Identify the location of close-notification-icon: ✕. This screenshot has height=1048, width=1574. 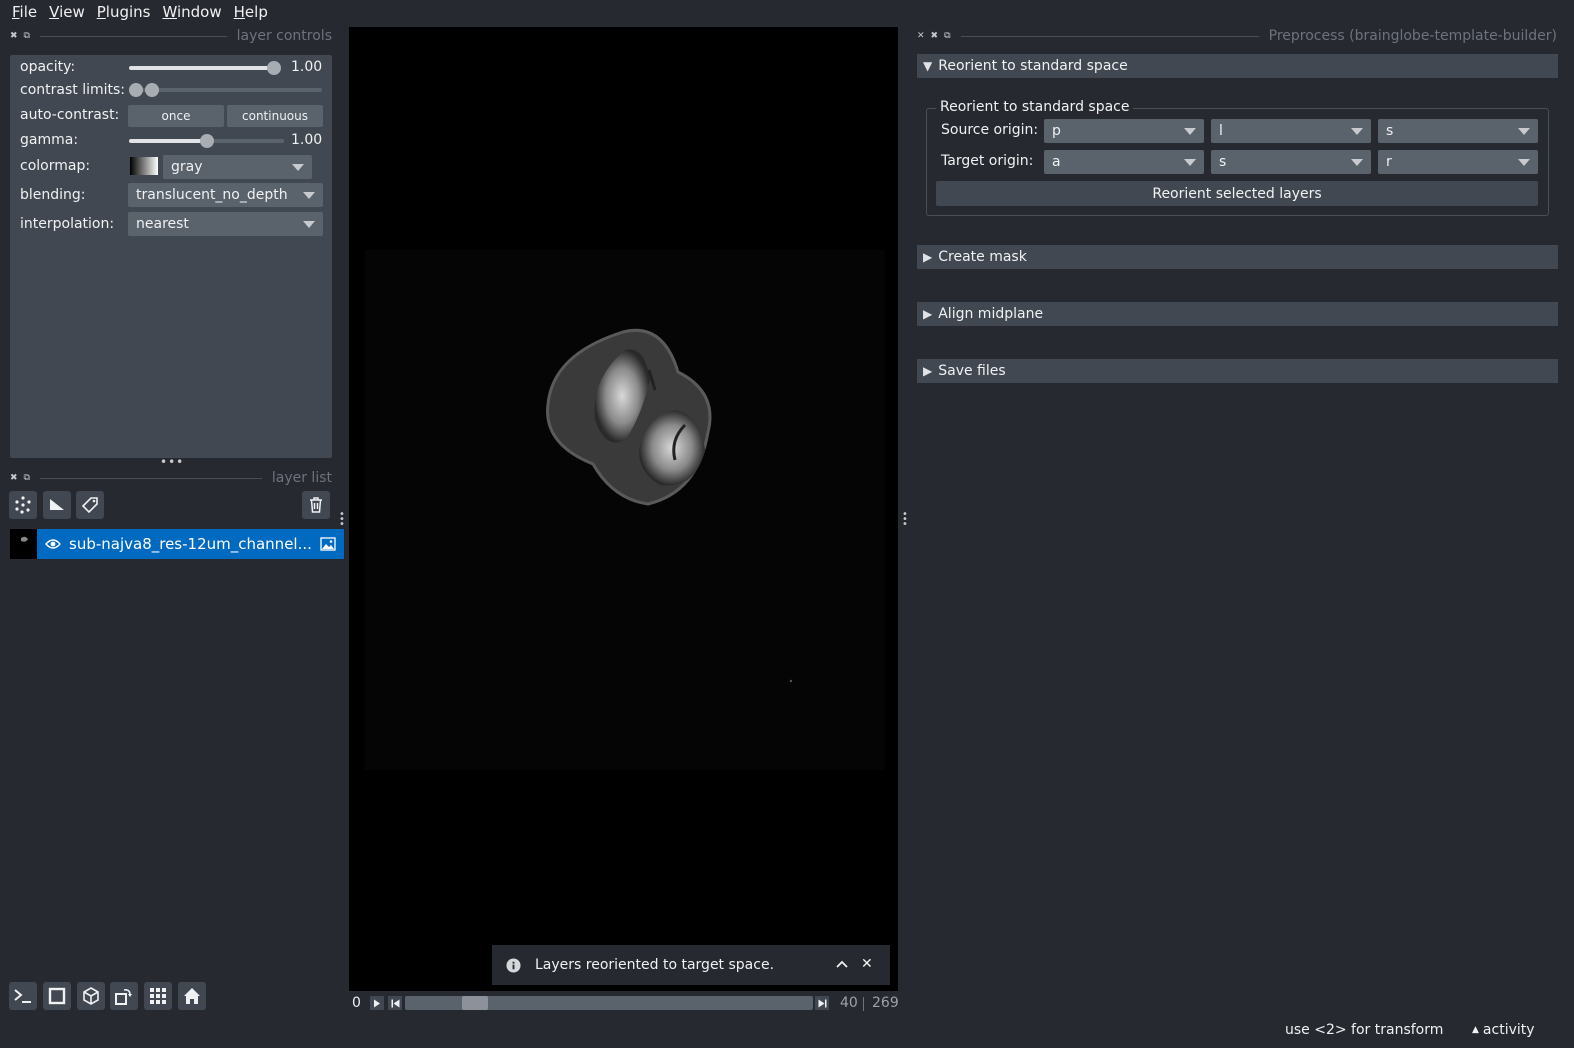
(867, 964).